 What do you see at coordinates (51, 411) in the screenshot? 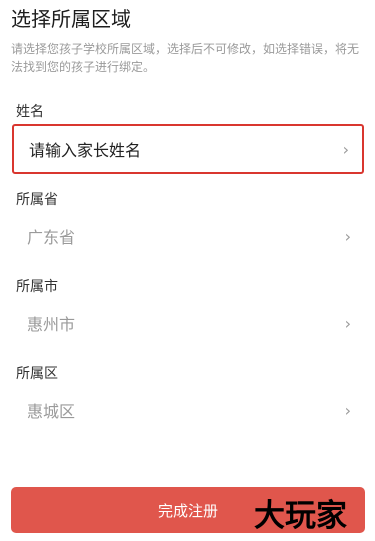
I see `district-value: 惠城区` at bounding box center [51, 411].